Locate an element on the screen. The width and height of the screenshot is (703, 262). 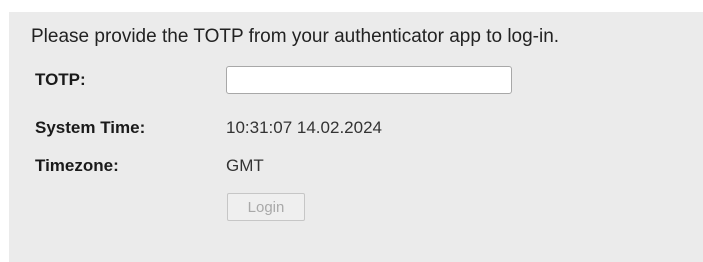
system-time-label: System Time: is located at coordinates (90, 127).